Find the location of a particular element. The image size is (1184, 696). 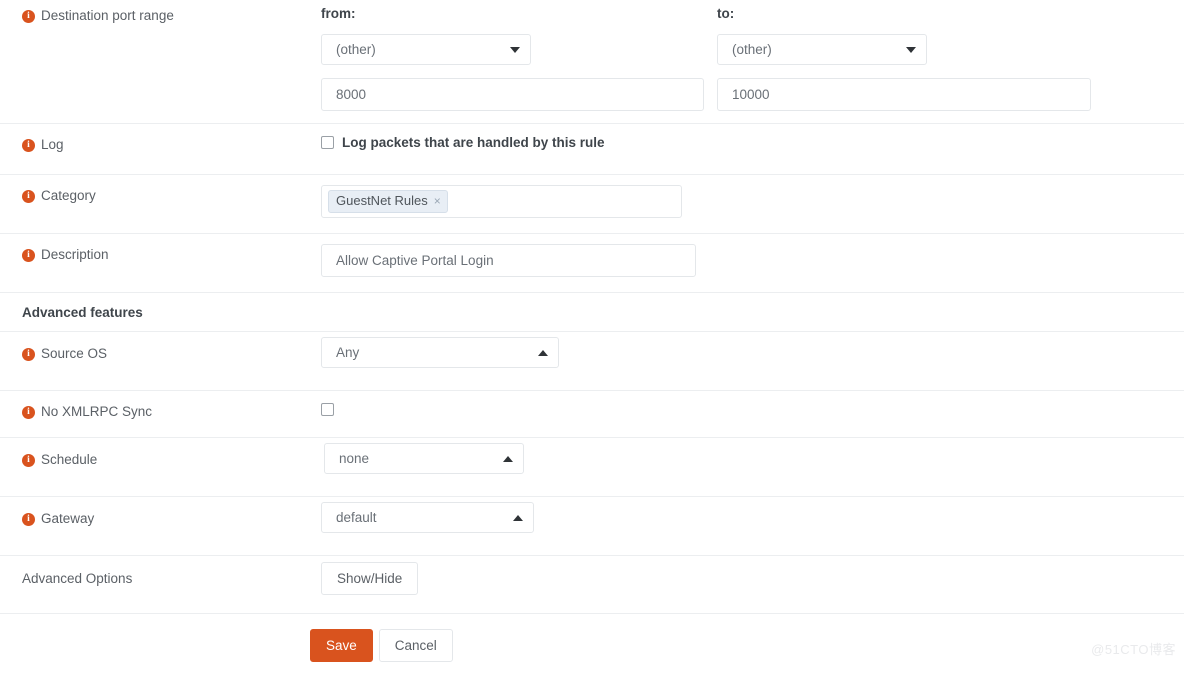

source-os-select: Any is located at coordinates (440, 352).